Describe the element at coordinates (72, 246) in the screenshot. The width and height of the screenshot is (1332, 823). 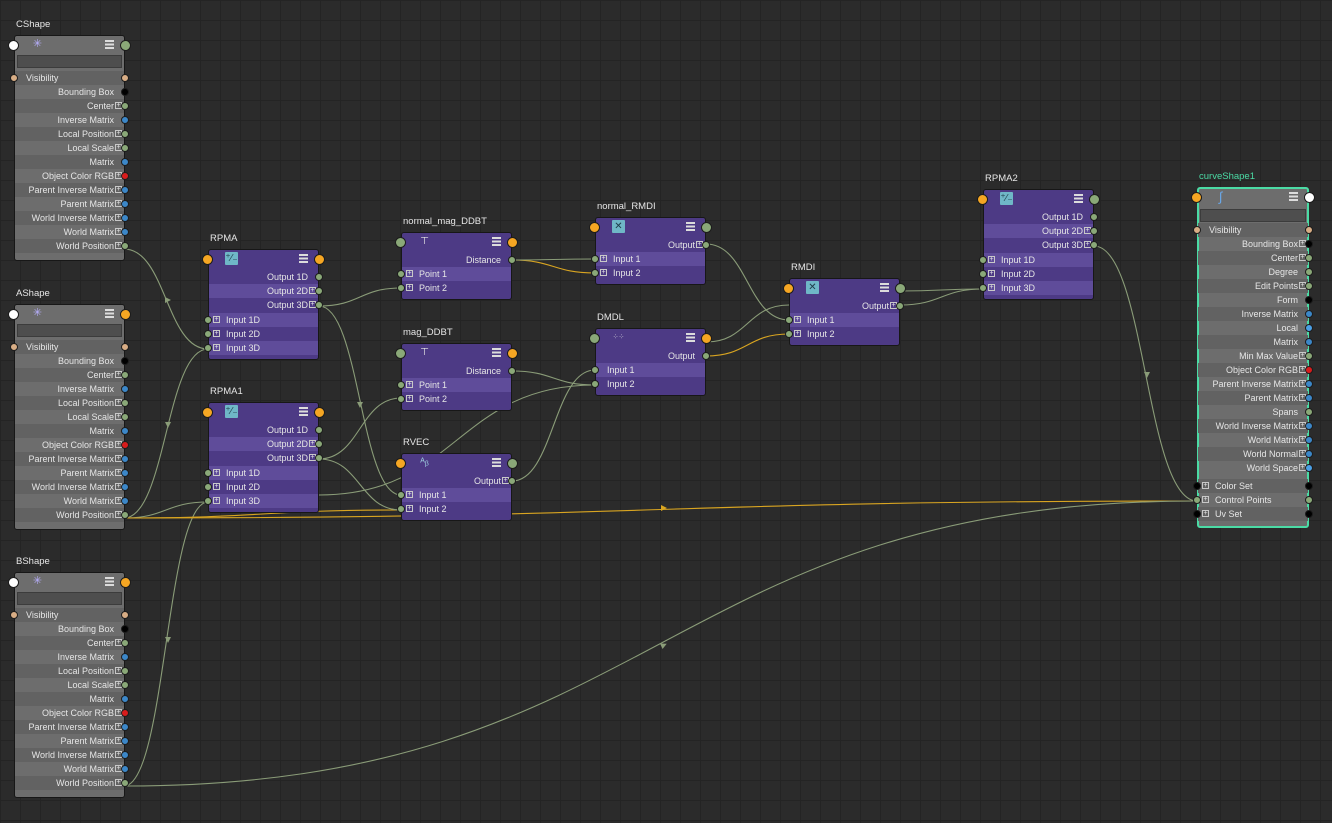
I see `attribute-row: World Position +` at that location.